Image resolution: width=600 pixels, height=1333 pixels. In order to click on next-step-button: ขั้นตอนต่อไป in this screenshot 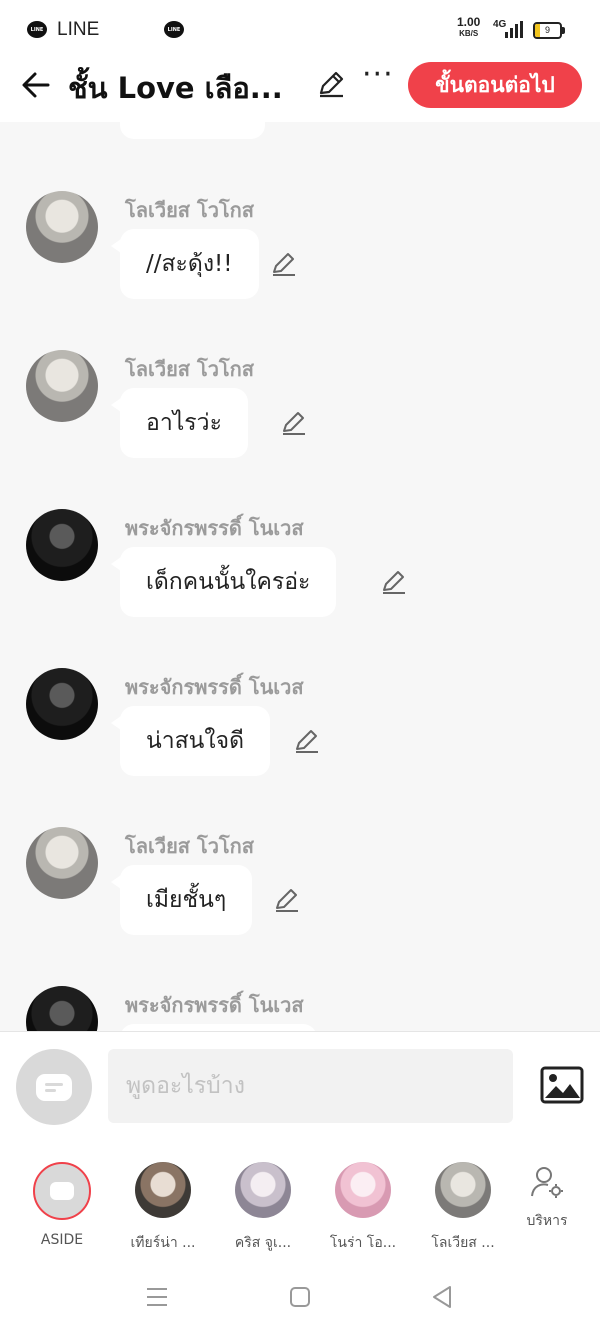, I will do `click(495, 85)`.